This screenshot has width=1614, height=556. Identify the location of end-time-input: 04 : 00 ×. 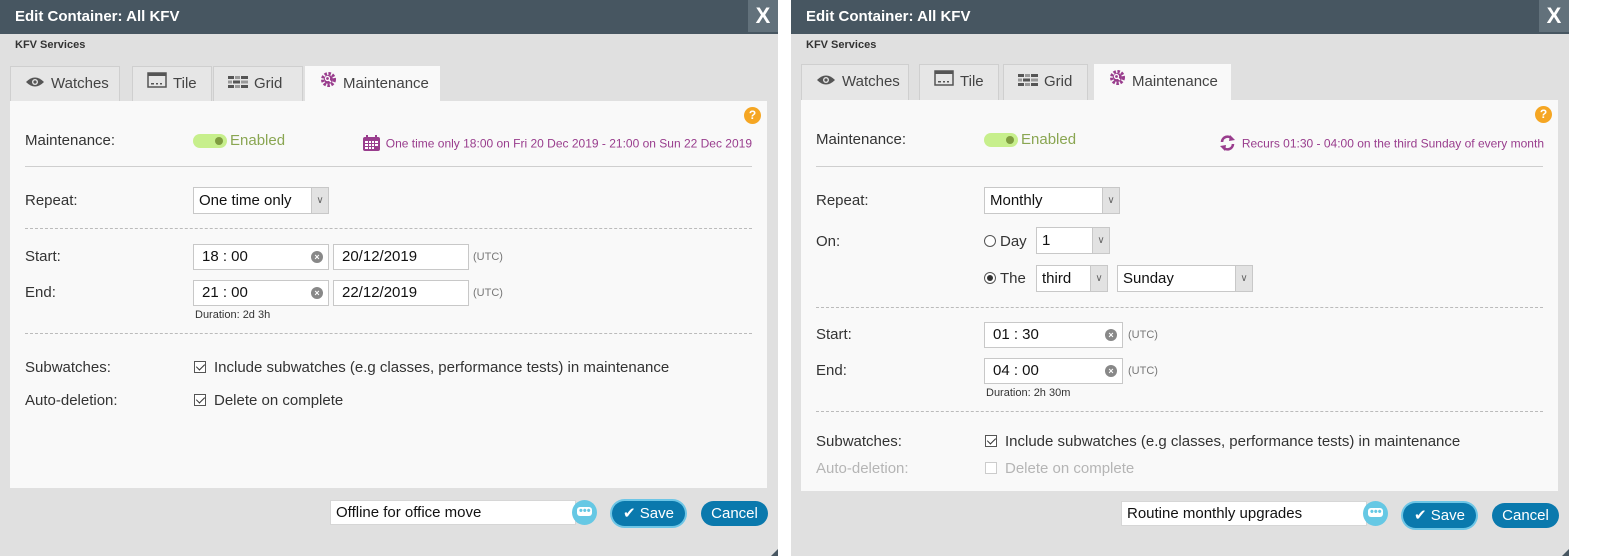
(1053, 371).